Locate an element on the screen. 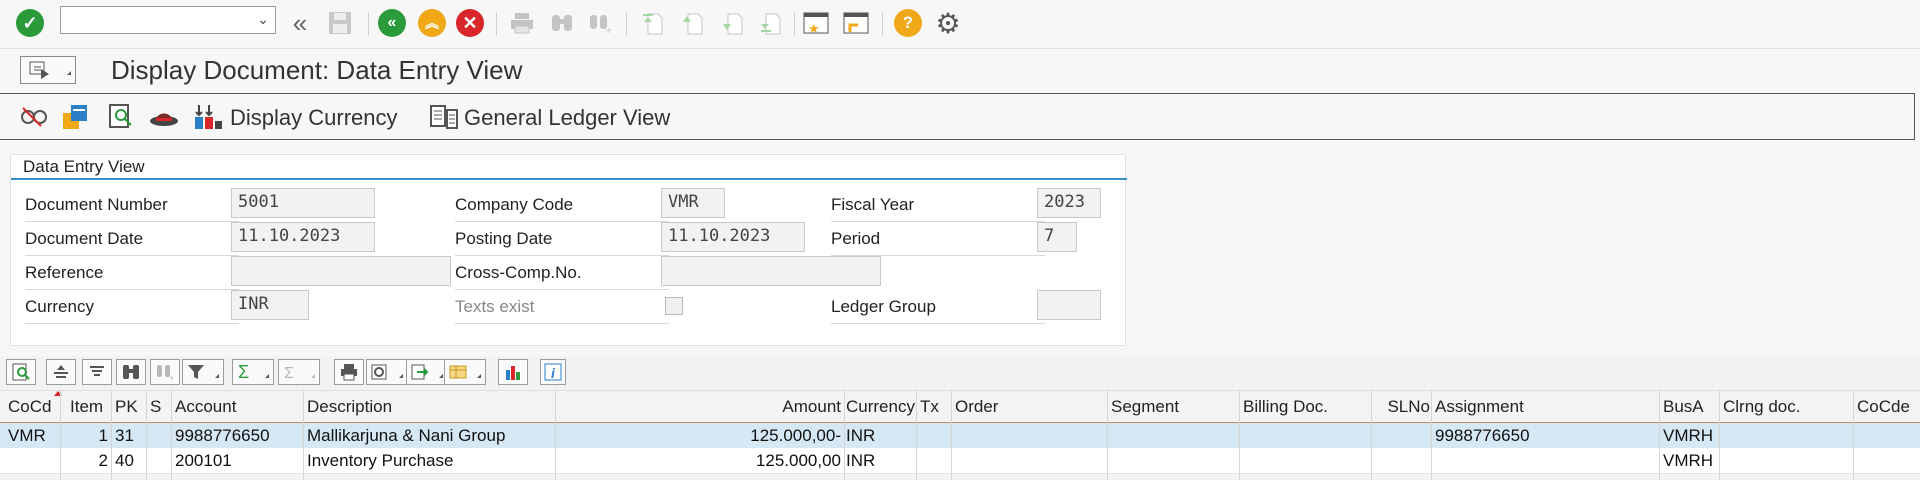  col-segment-header: Segment is located at coordinates (1145, 407).